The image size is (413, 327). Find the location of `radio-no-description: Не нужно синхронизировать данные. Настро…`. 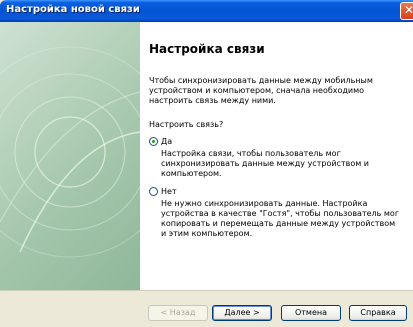

radio-no-description: Не нужно синхронизировать данные. Настро… is located at coordinates (280, 218).